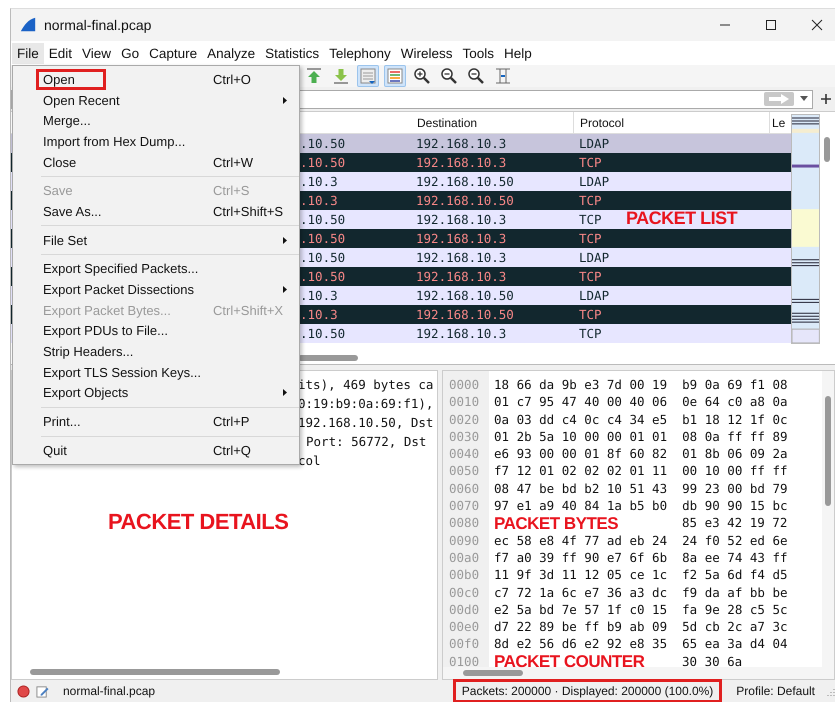 The height and width of the screenshot is (702, 835). What do you see at coordinates (232, 79) in the screenshot?
I see `shortcut-label: Ctrl+O` at bounding box center [232, 79].